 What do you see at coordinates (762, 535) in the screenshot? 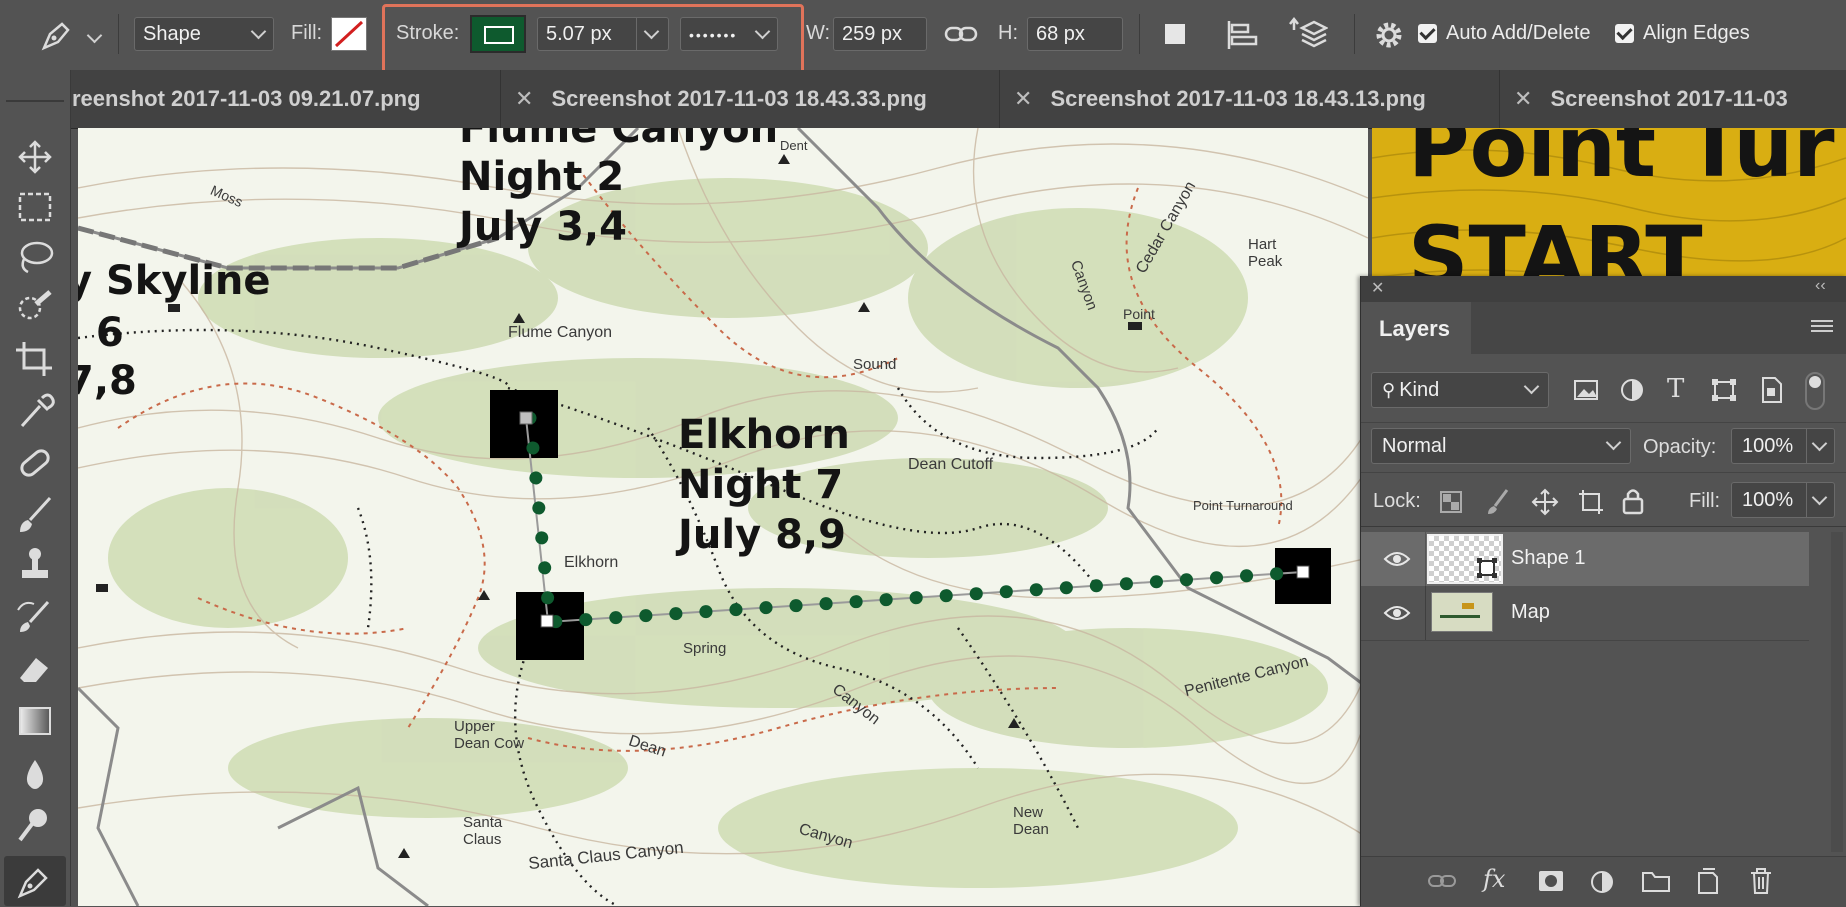
I see `map-label-july-8-9: July 8,9` at bounding box center [762, 535].